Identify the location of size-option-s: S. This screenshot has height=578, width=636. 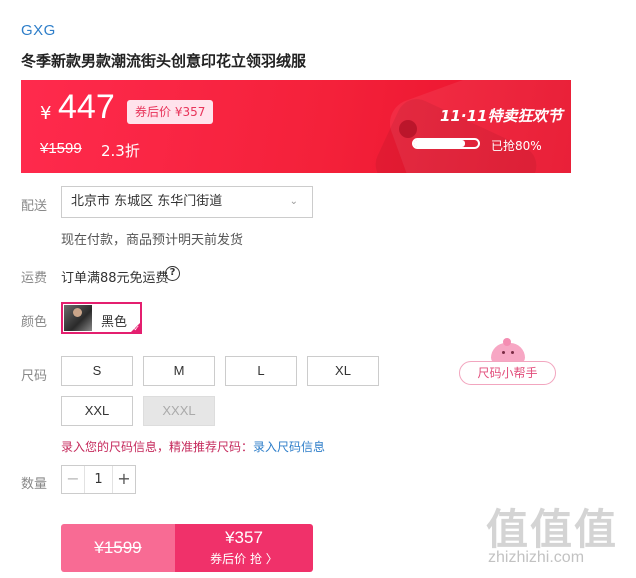
(97, 371).